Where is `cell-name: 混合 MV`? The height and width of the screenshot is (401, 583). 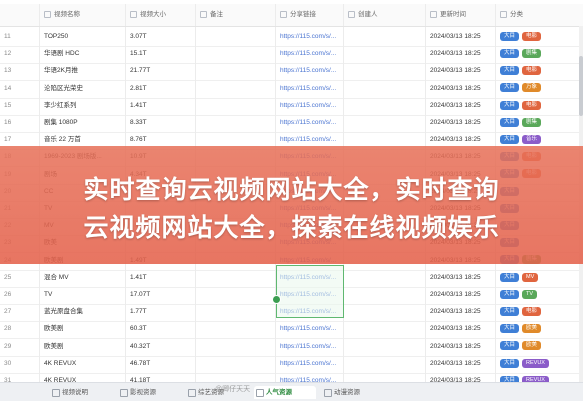
cell-name: 混合 MV is located at coordinates (83, 277).